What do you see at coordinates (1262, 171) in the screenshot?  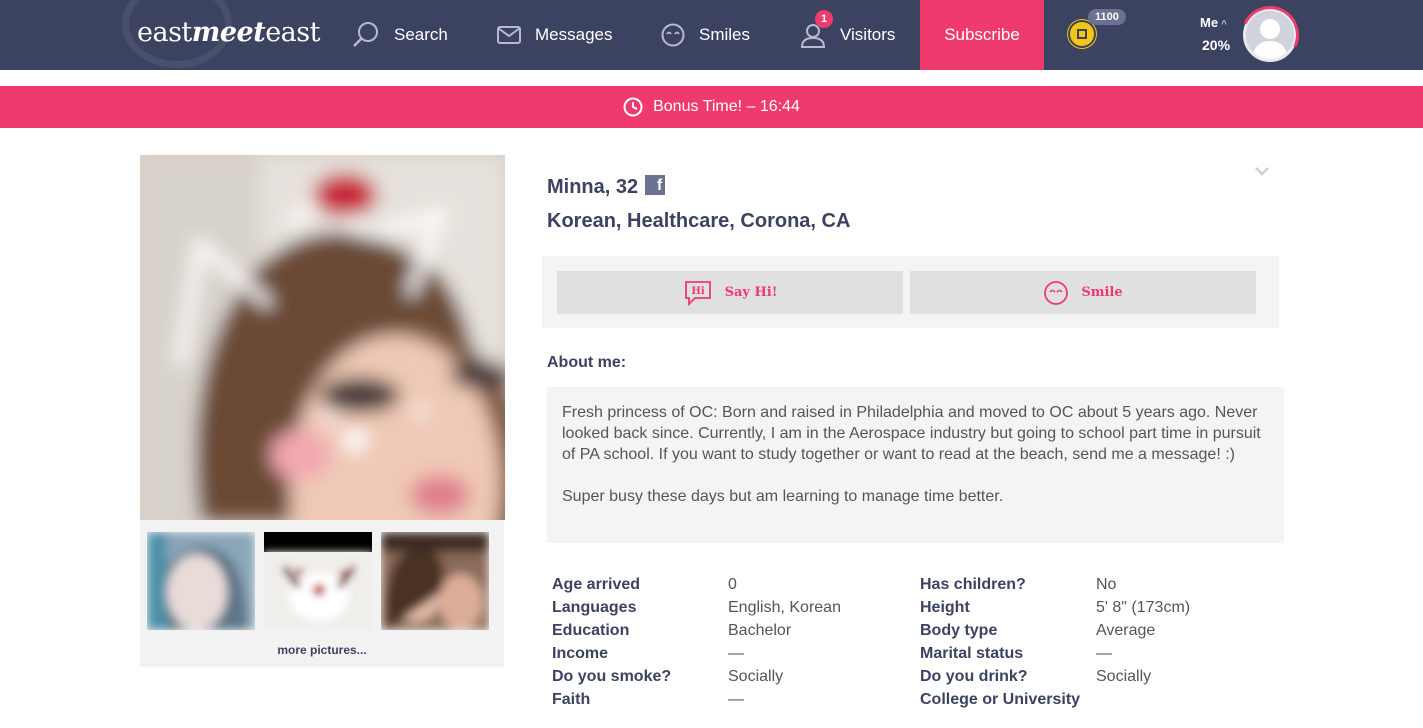 I see `chevron-down-icon` at bounding box center [1262, 171].